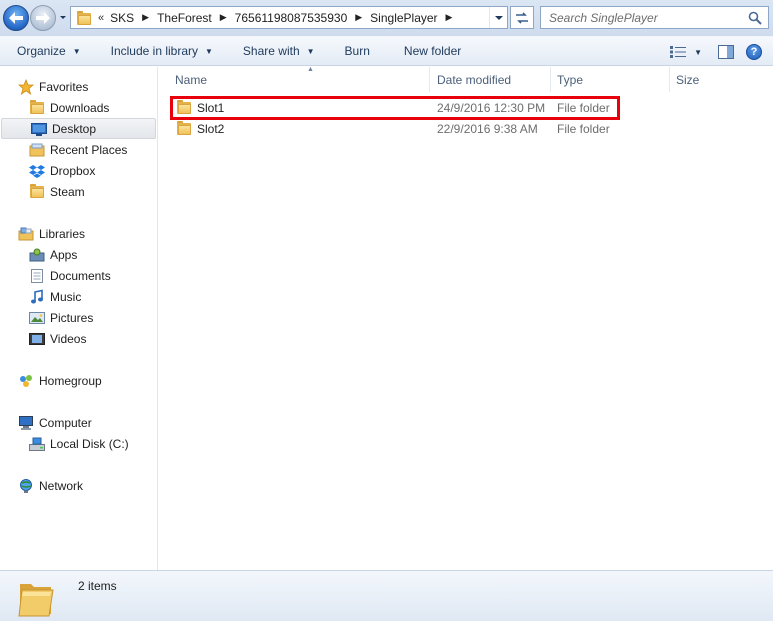 Image resolution: width=773 pixels, height=621 pixels. I want to click on preview-pane-icon, so click(726, 52).